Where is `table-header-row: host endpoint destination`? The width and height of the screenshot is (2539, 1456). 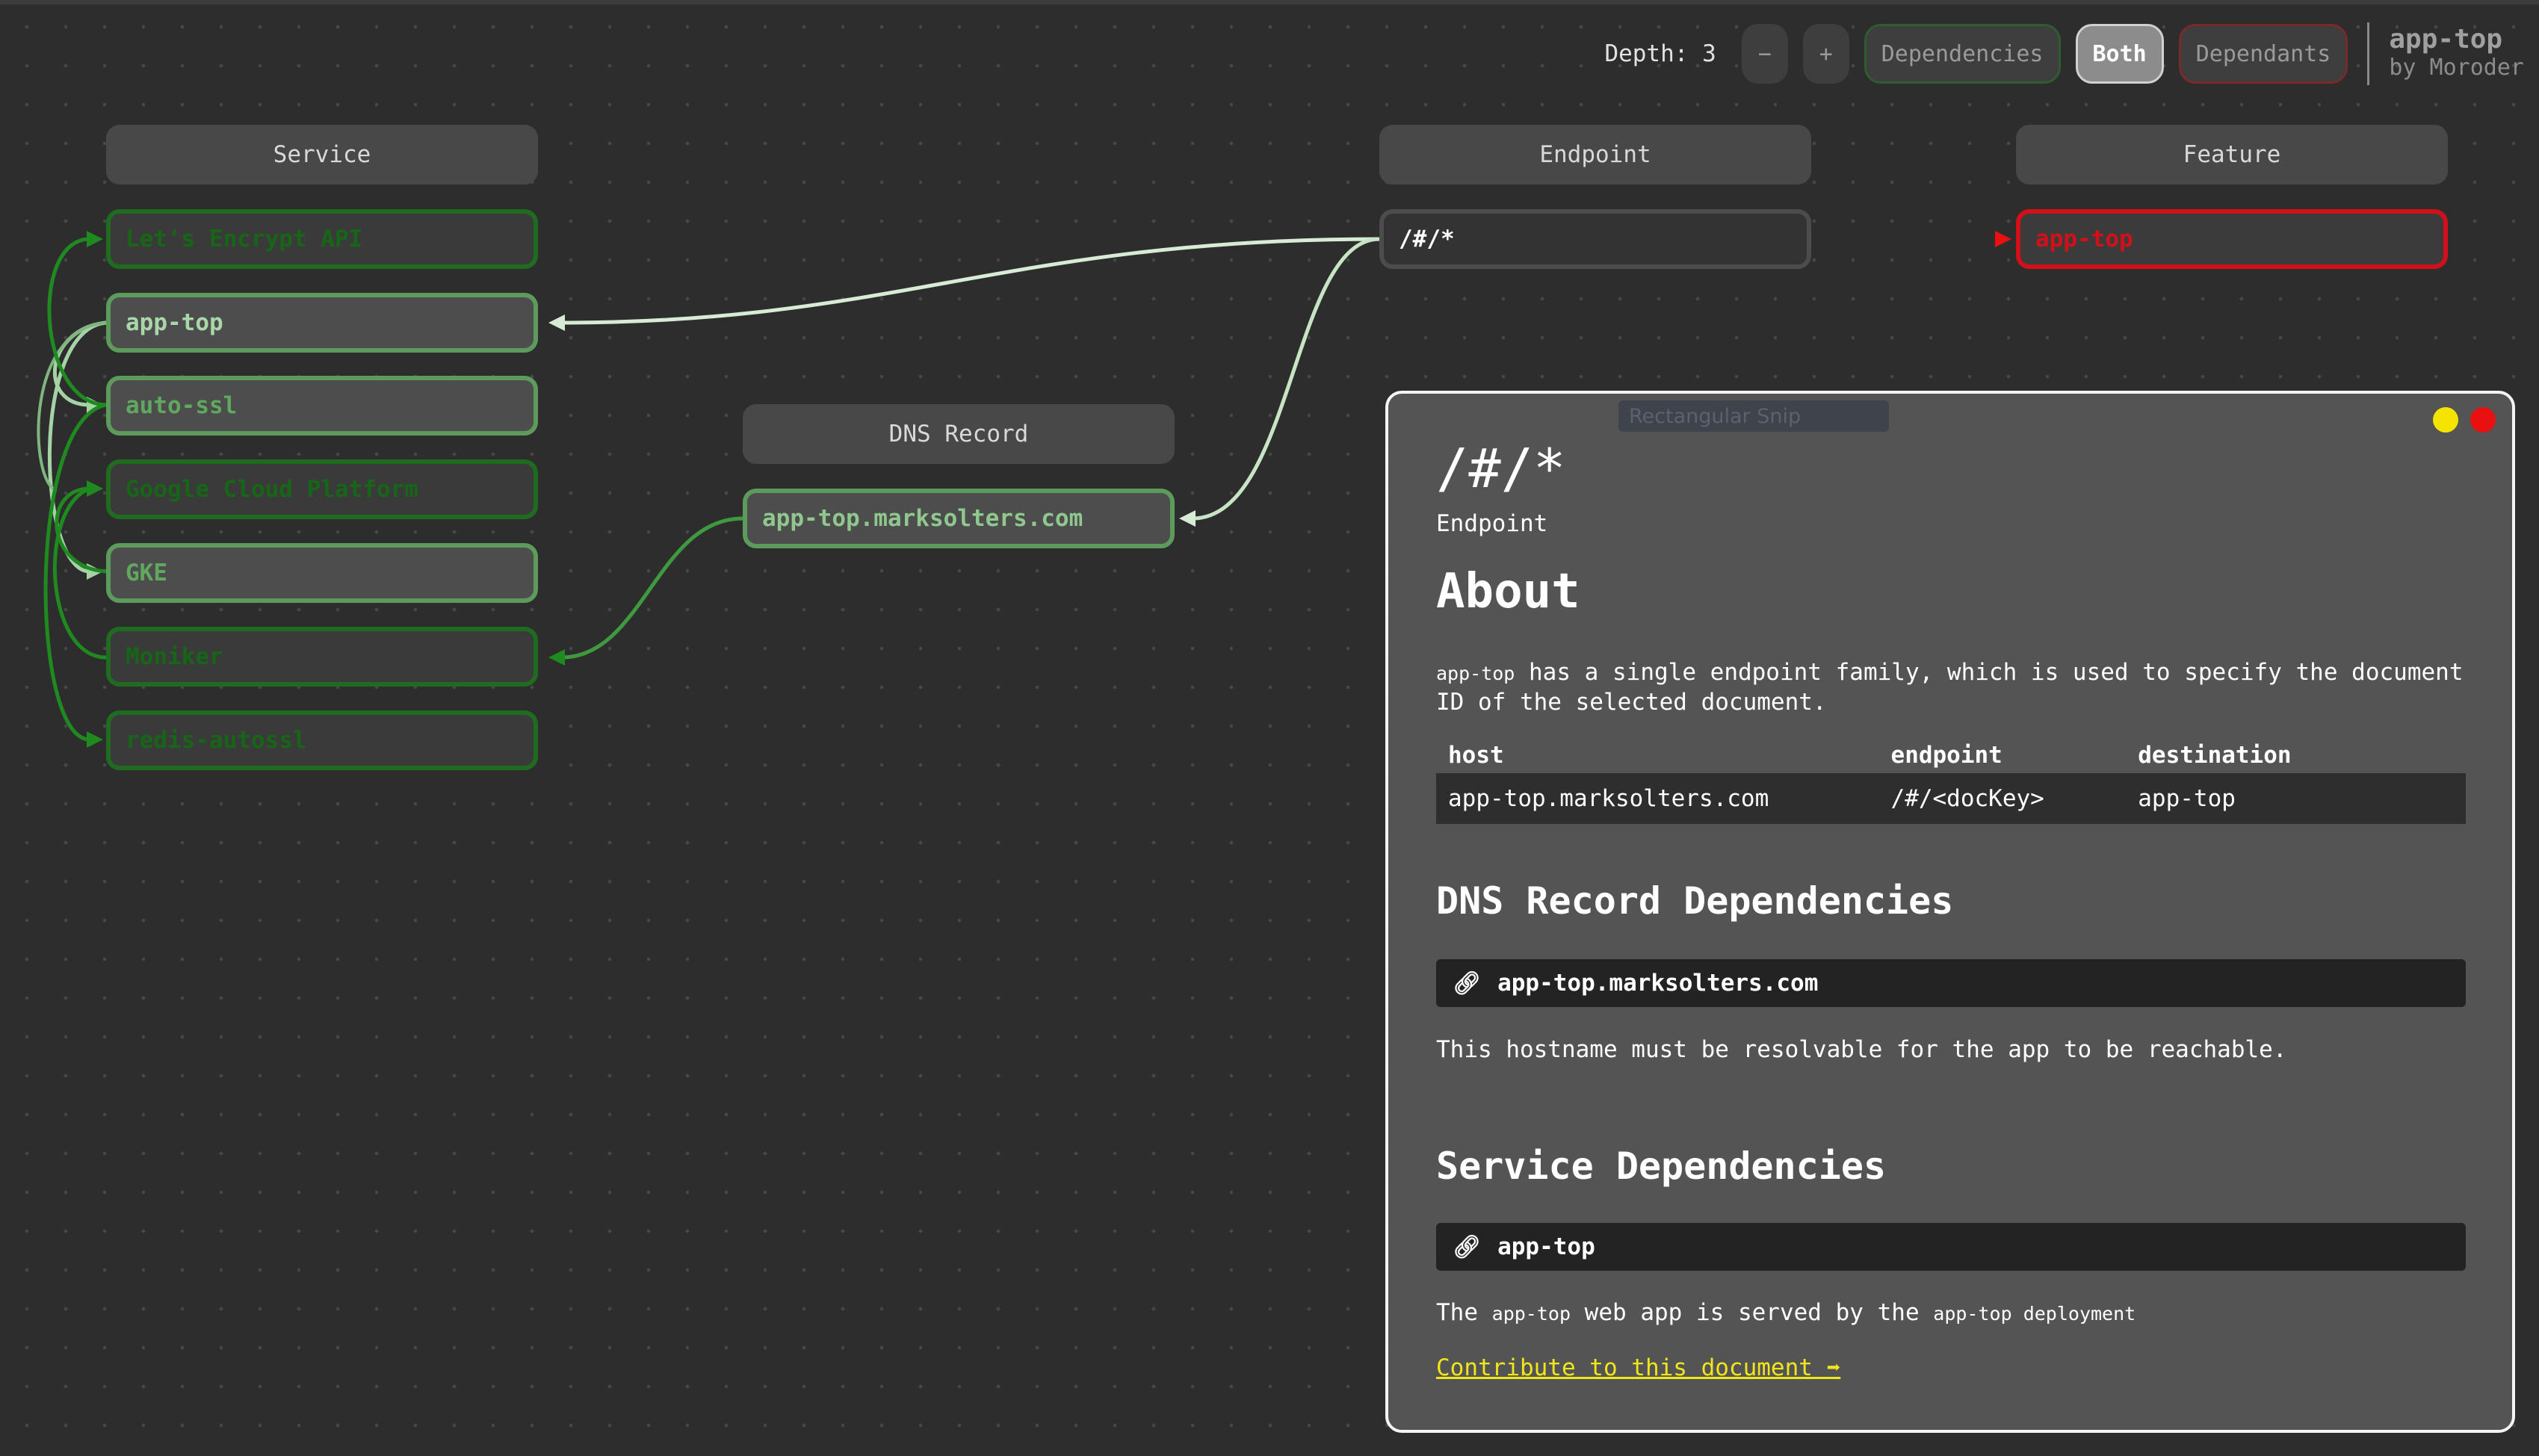
table-header-row: host endpoint destination is located at coordinates (1951, 755).